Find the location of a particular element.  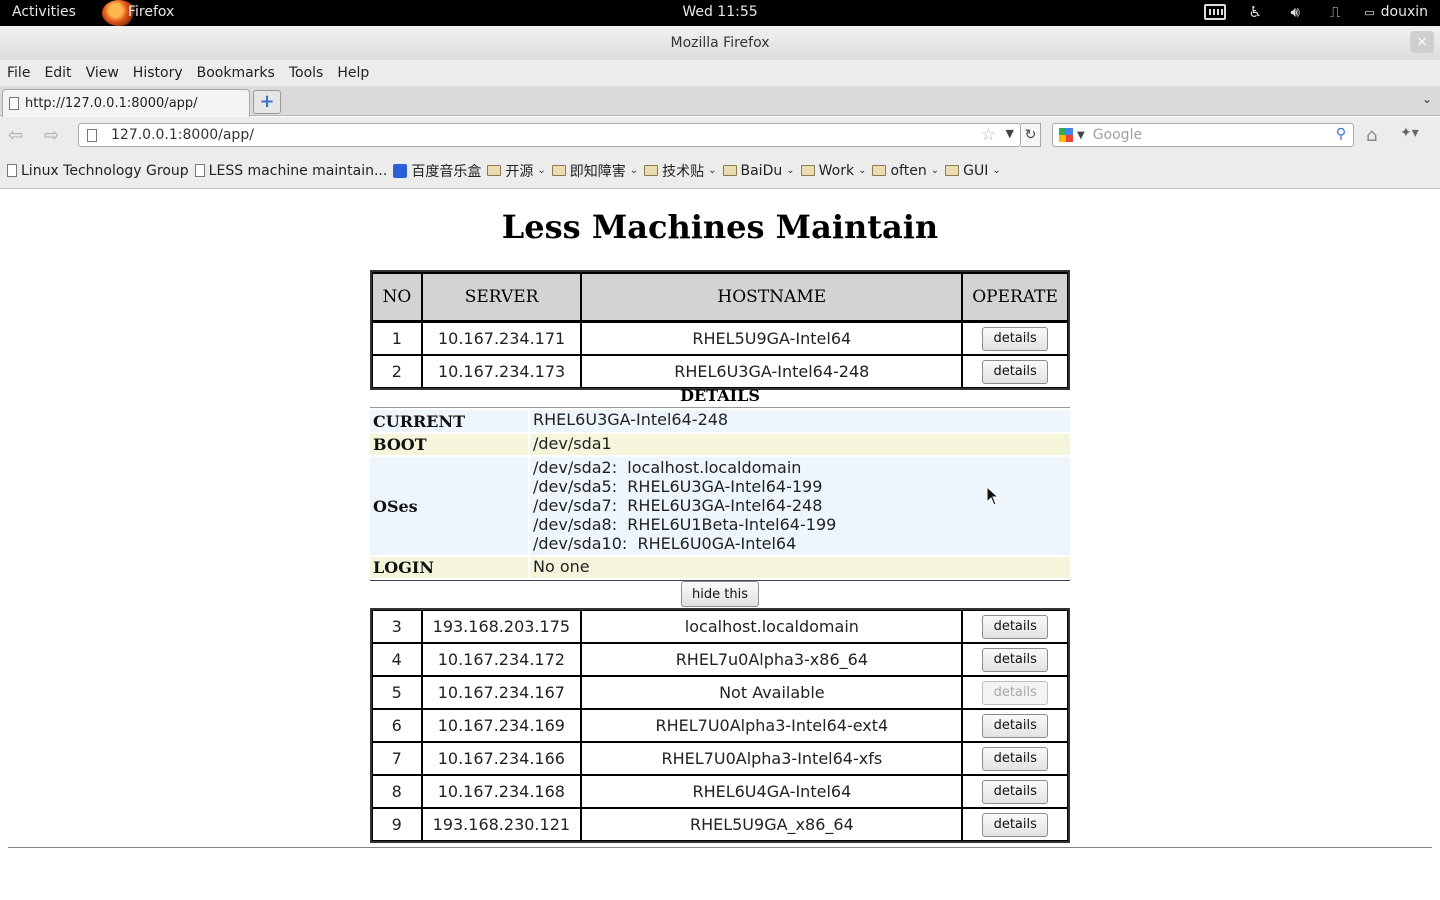

menu-bookmarks: Bookmarks is located at coordinates (236, 73).